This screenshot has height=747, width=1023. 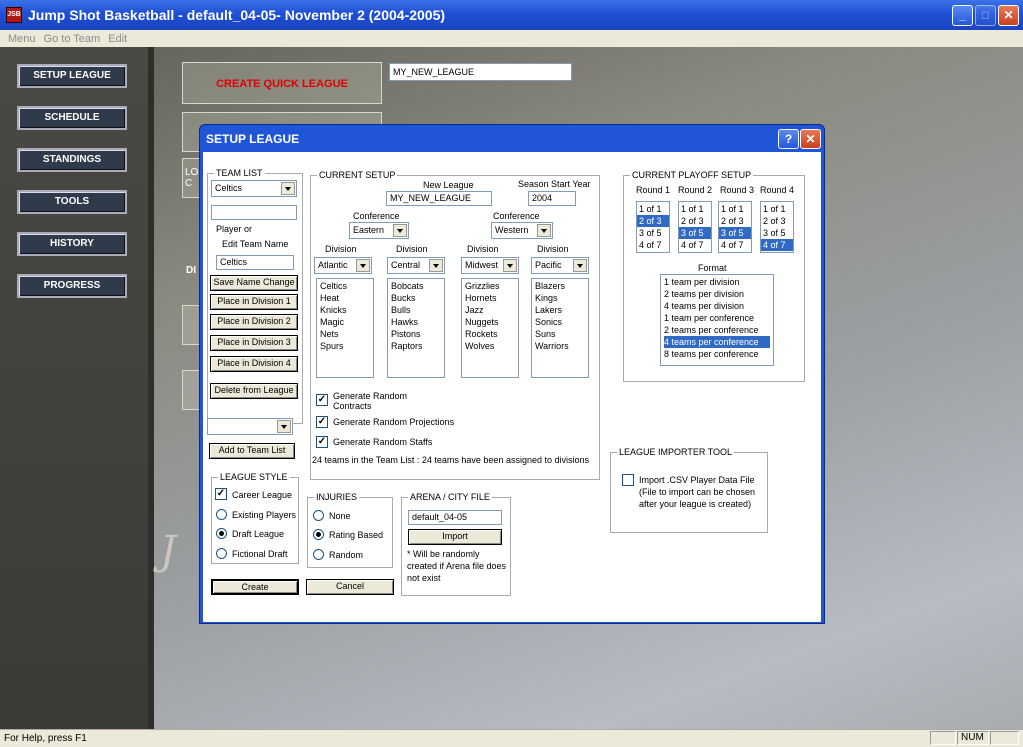 I want to click on division-1-team-list: Celtics Heat Knicks Magic Nets Spurs, so click(x=345, y=328).